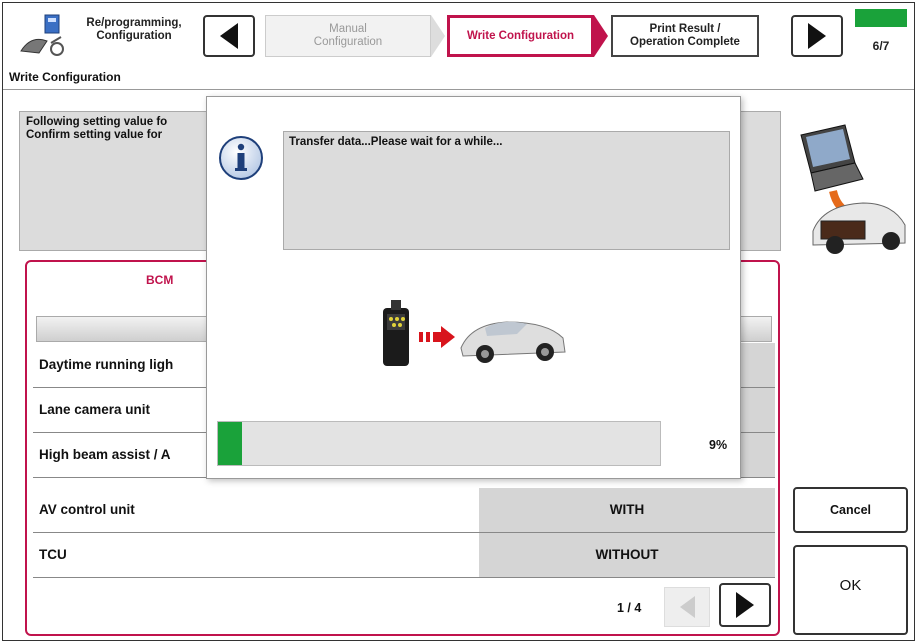 This screenshot has height=643, width=917. I want to click on table-row: TCU WITHOUT, so click(404, 555).